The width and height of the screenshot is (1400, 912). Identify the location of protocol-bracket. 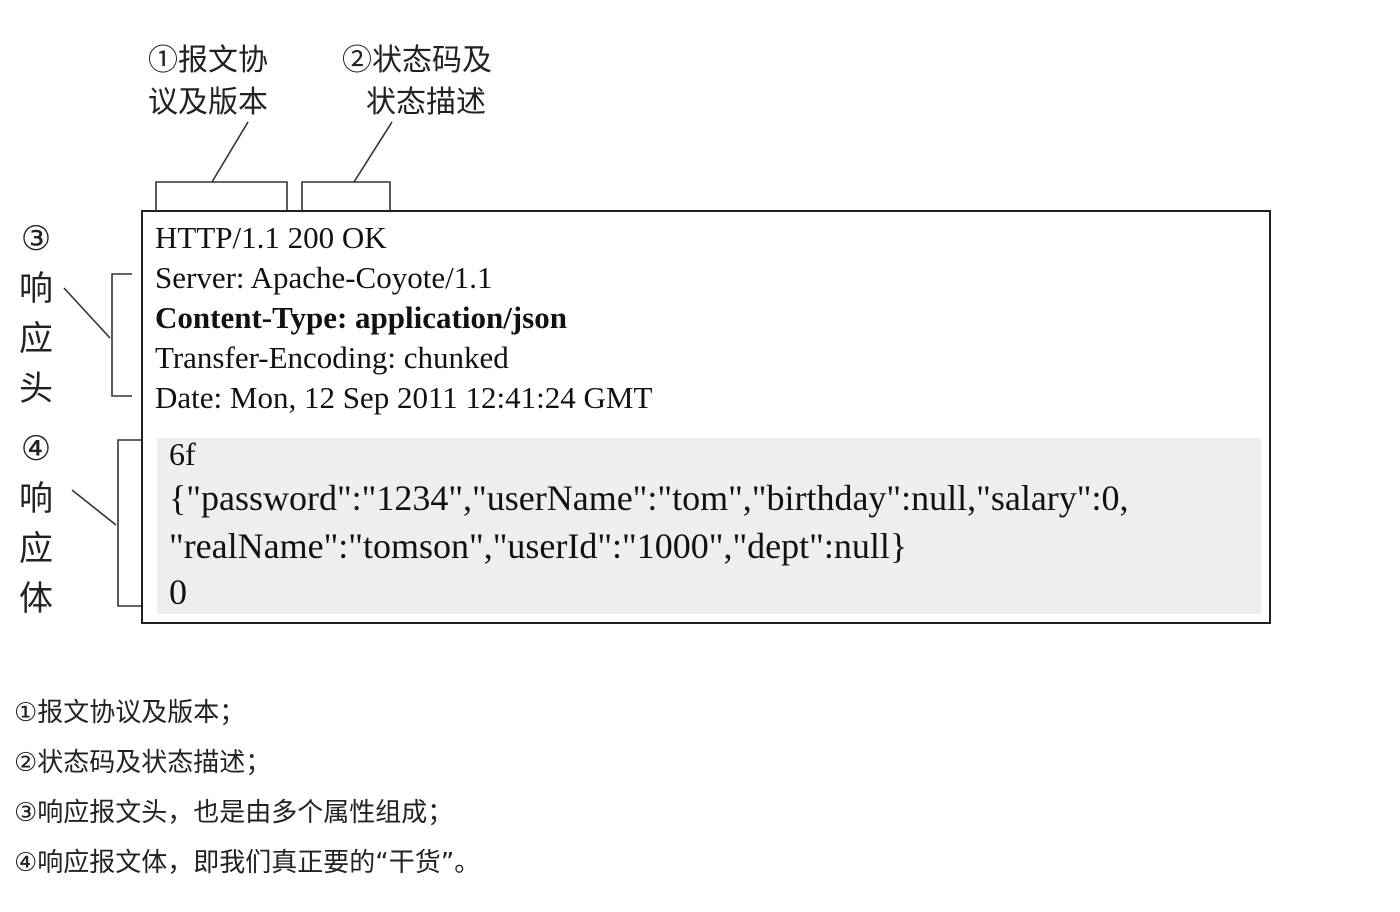
(221, 195).